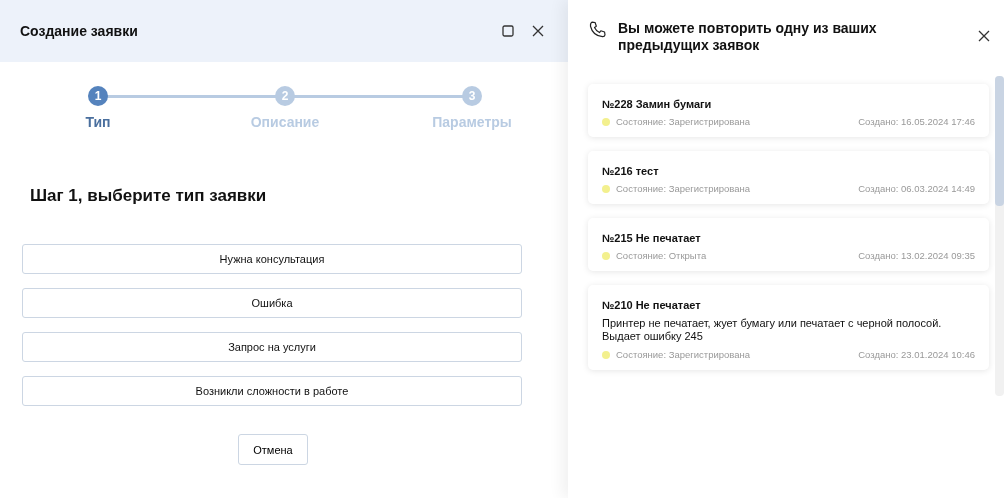 The image size is (1008, 498). I want to click on request-title: №210 Не печатает, so click(652, 305).